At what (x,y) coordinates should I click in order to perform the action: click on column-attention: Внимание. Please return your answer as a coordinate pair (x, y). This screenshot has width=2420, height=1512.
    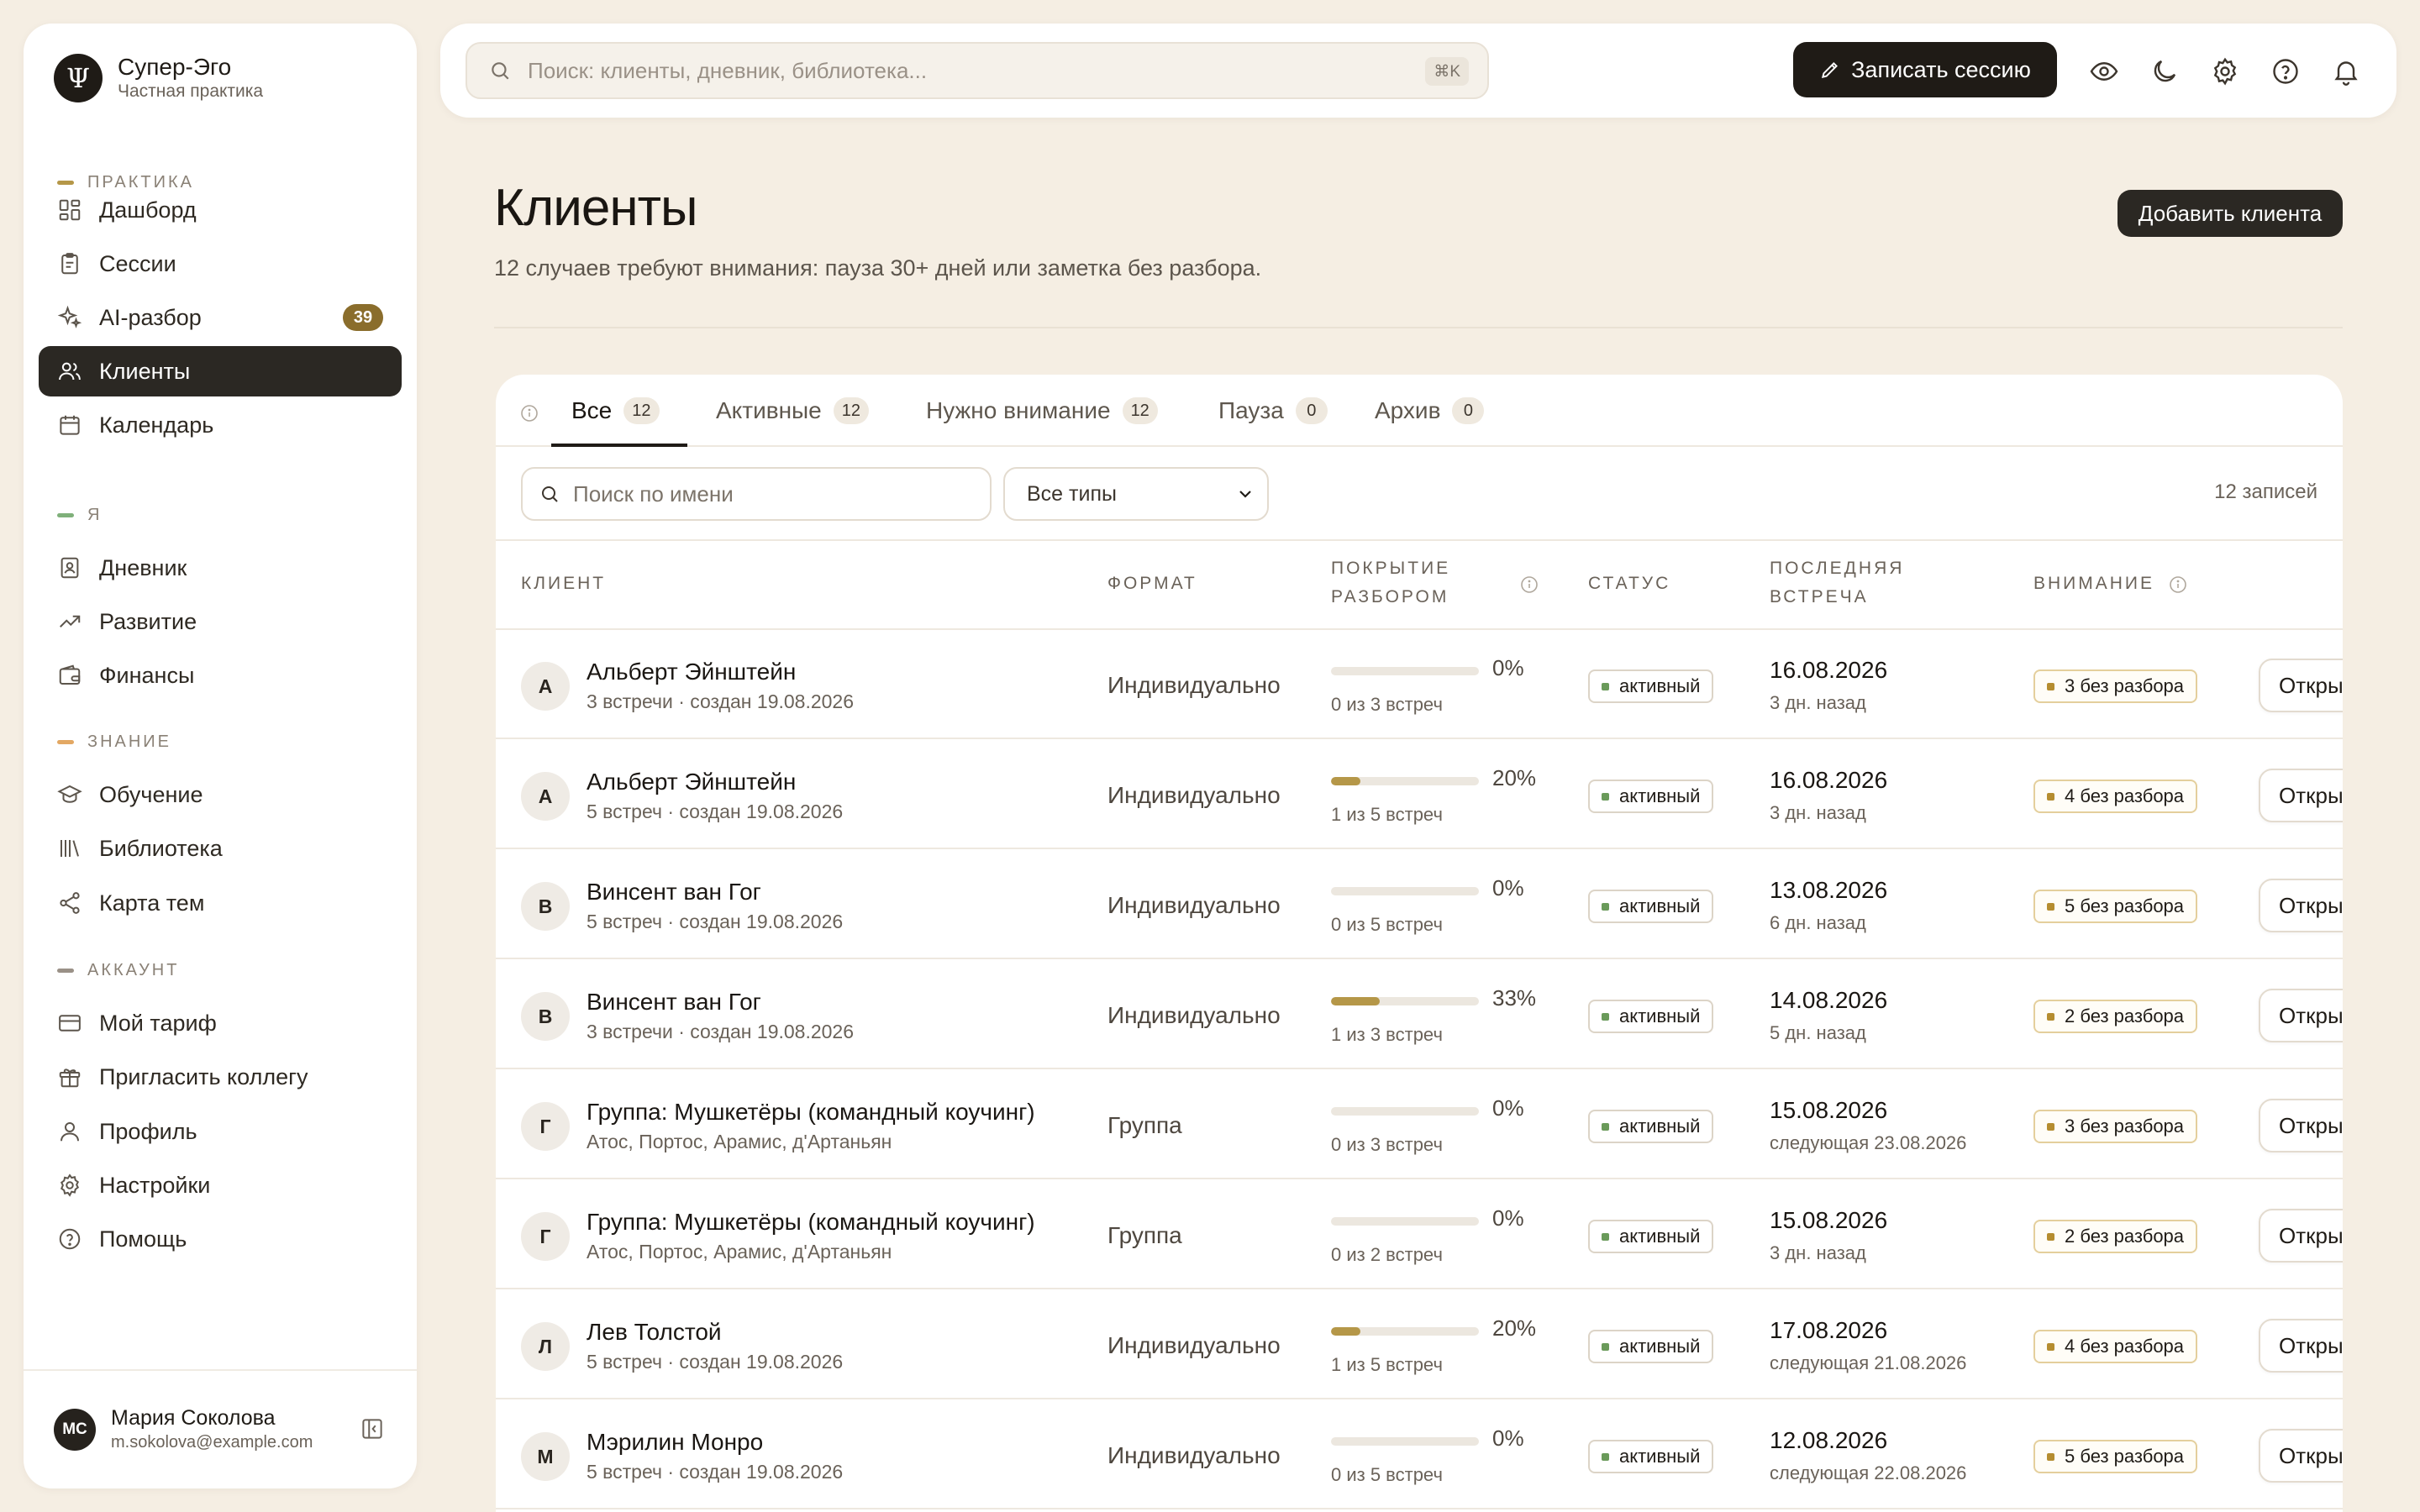
    Looking at the image, I should click on (2093, 584).